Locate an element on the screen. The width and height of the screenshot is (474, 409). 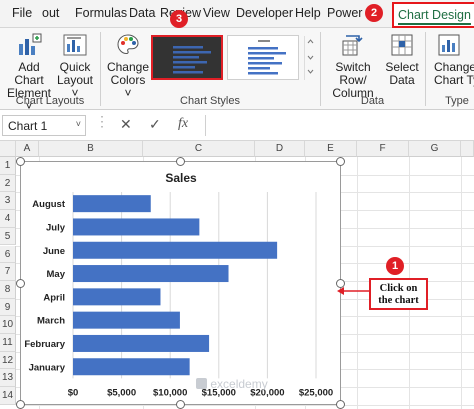
group-label-chart-styles: Chart Styles is located at coordinates (210, 101).